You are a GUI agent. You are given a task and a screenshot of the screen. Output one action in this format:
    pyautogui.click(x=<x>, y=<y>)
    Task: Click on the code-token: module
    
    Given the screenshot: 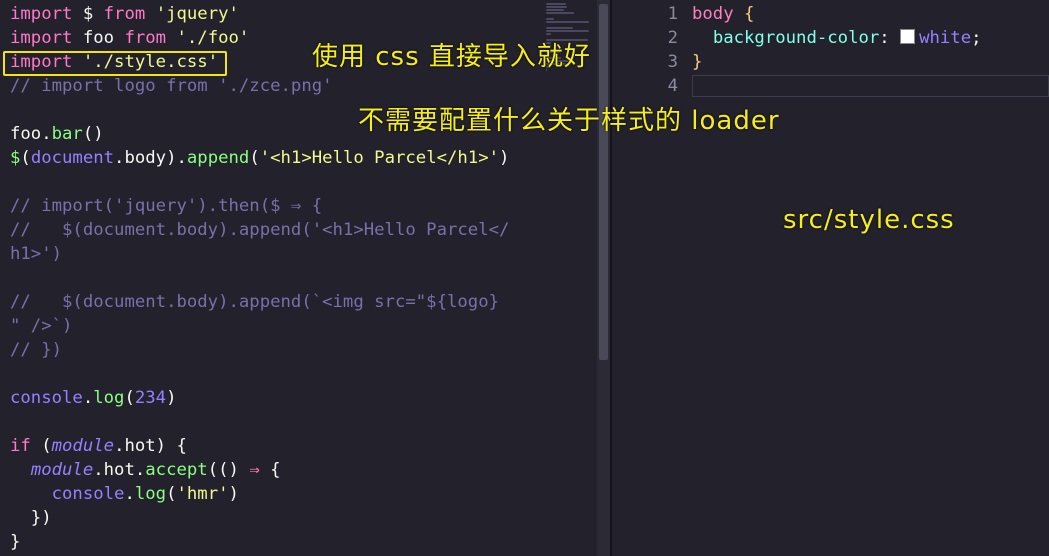 What is the action you would take?
    pyautogui.click(x=62, y=470)
    